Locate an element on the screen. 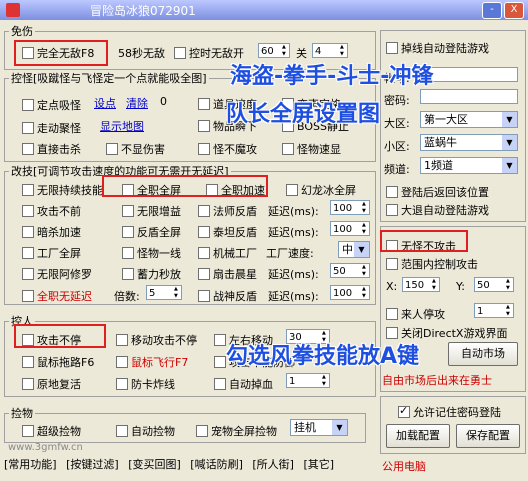 This screenshot has width=528, height=481. drop-value-input: 1 is located at coordinates (308, 380).